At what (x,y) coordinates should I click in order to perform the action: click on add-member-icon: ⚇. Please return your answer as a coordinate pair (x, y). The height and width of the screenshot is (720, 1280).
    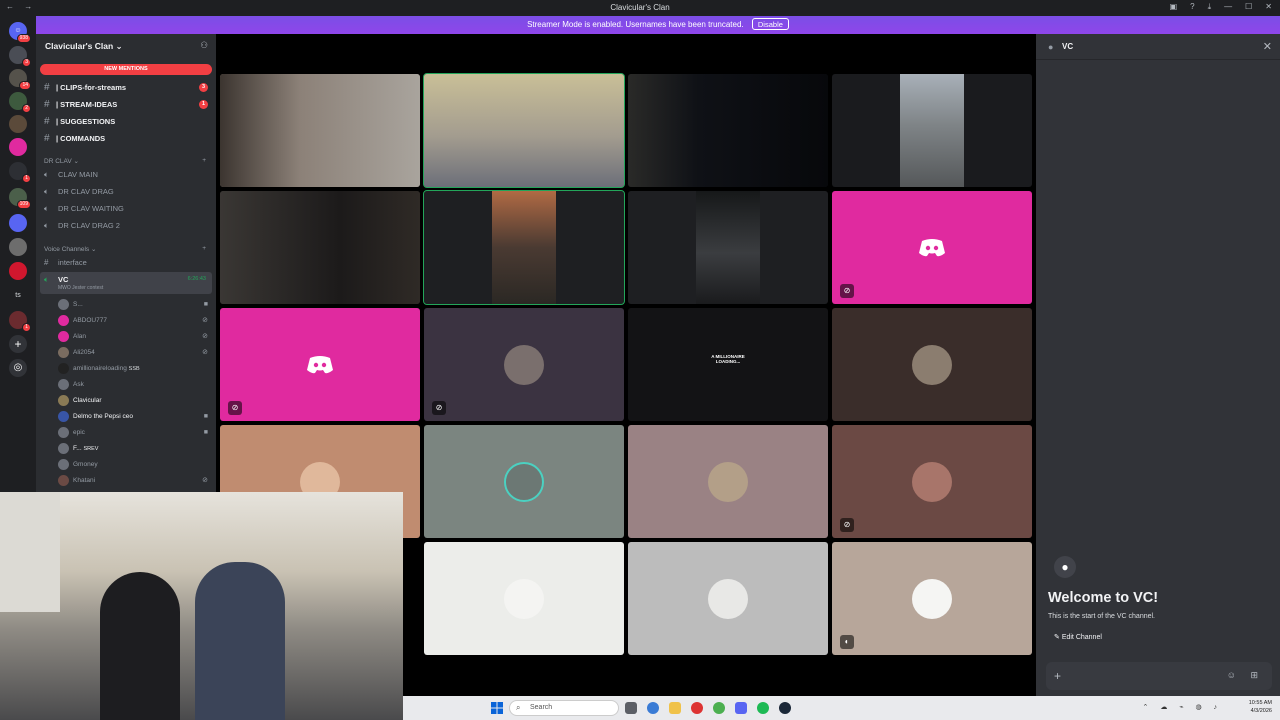
    Looking at the image, I should click on (204, 45).